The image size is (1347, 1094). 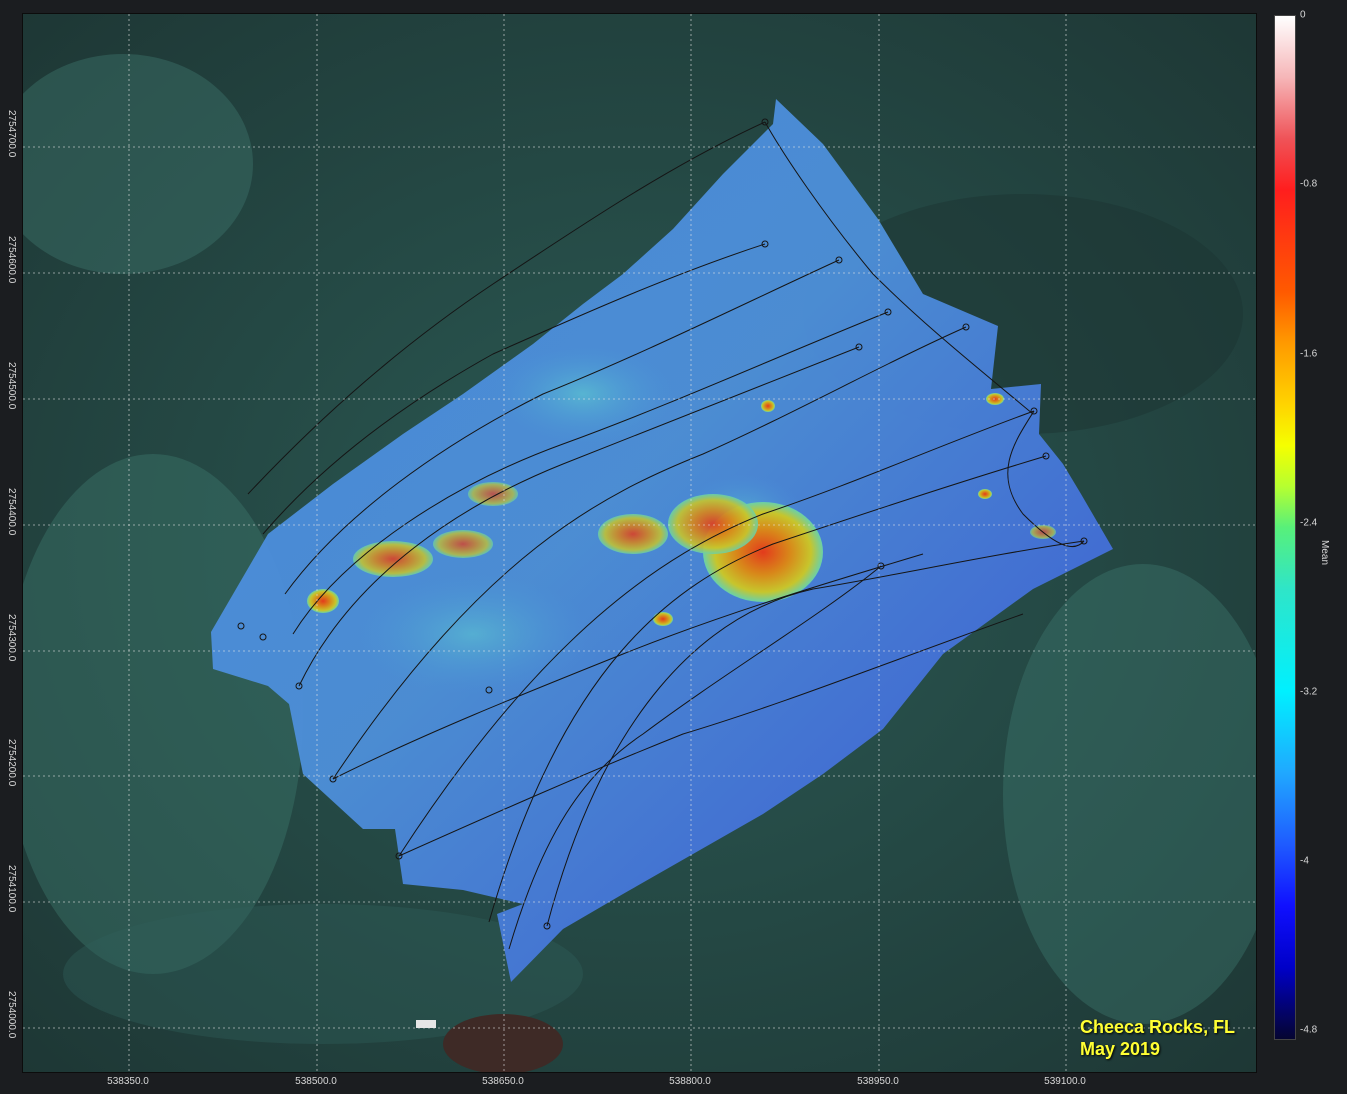 I want to click on colorbar-tick: -3.2, so click(x=1309, y=692).